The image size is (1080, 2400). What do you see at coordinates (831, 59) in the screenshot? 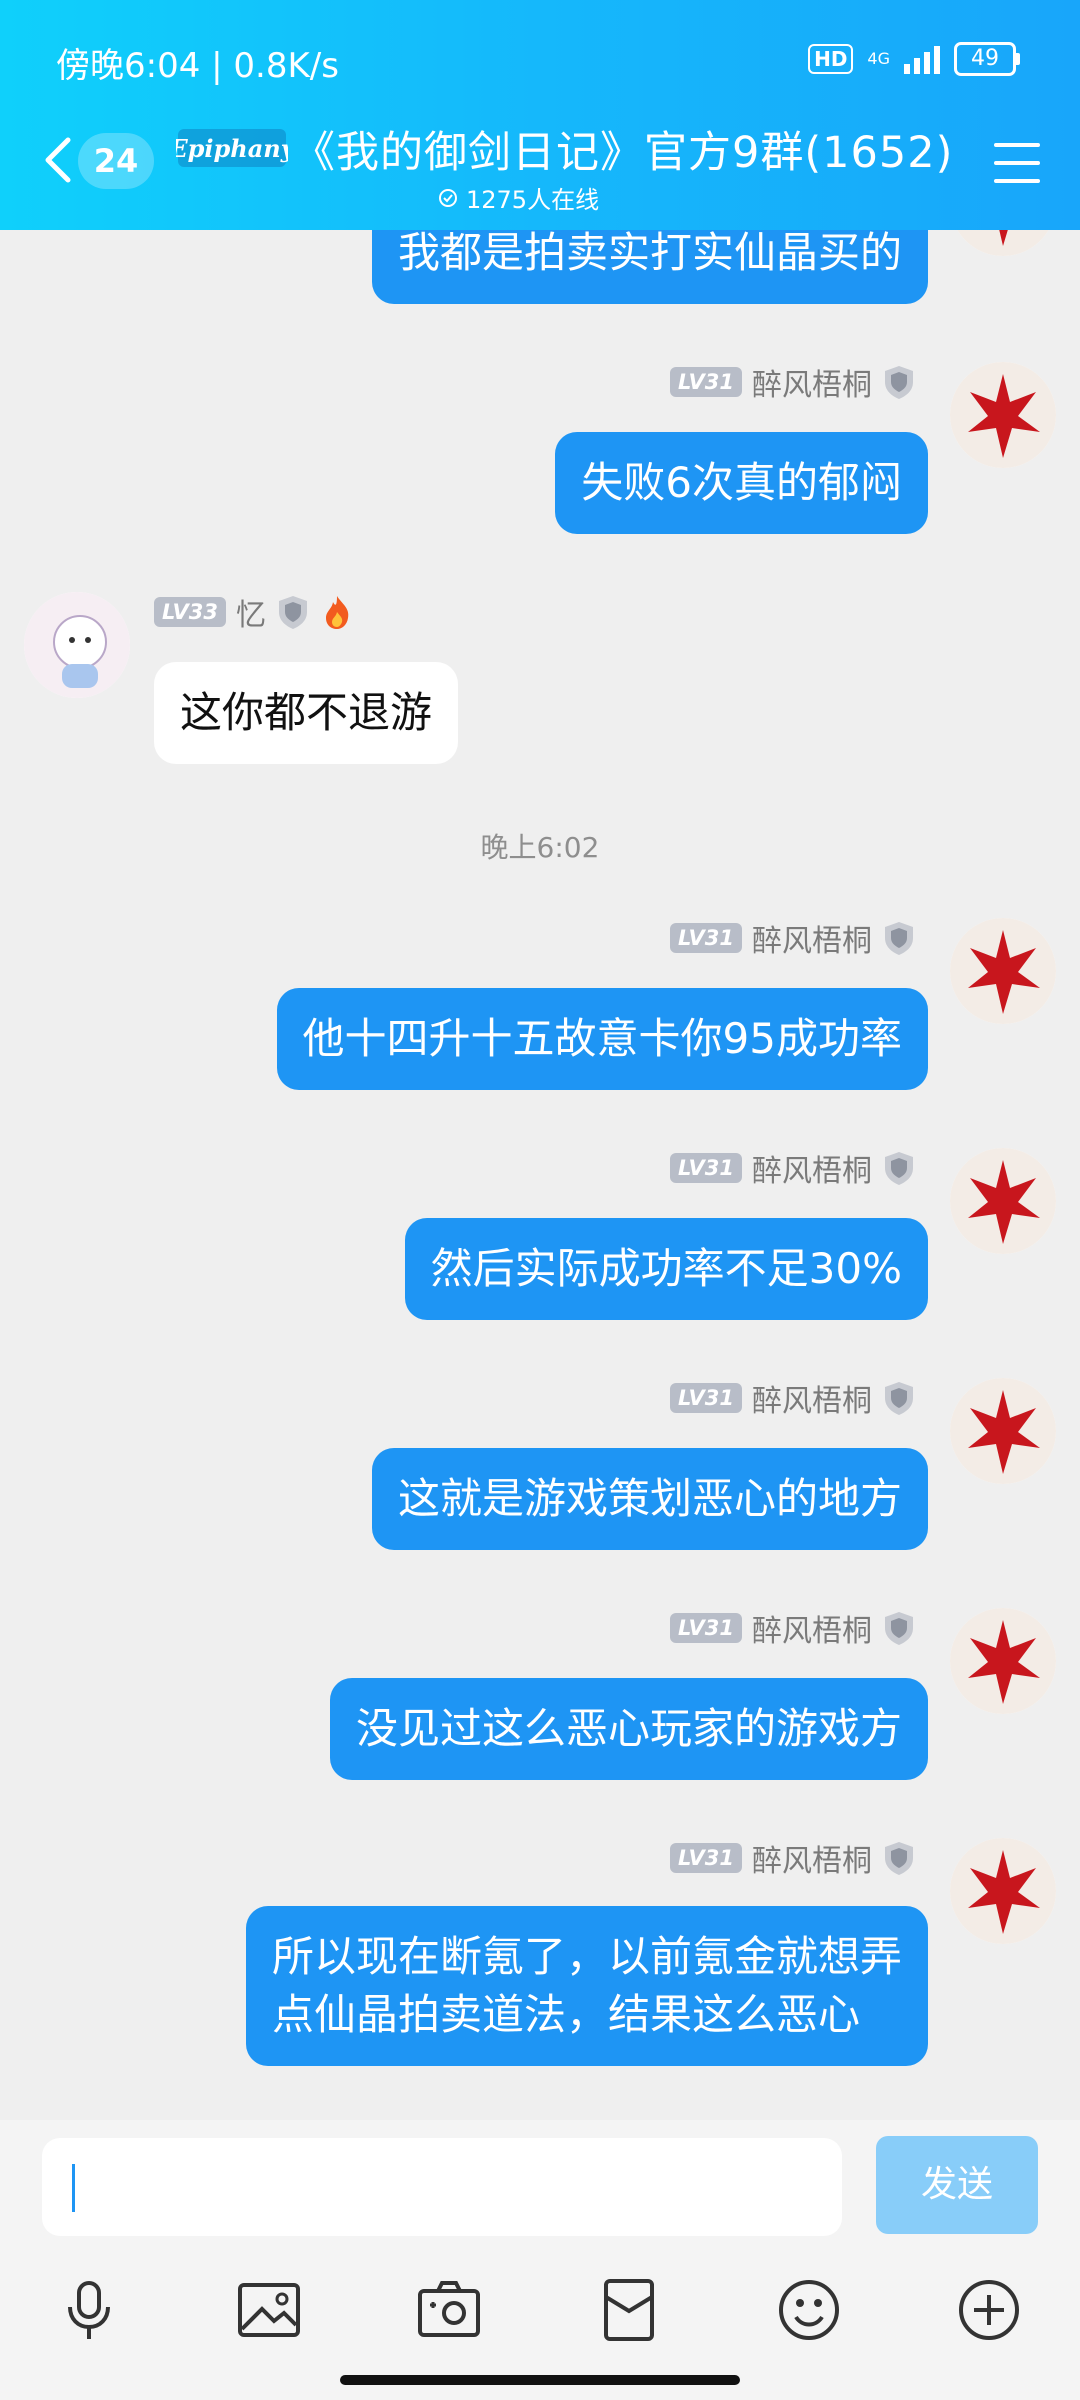
I see `hd-icon: HD` at bounding box center [831, 59].